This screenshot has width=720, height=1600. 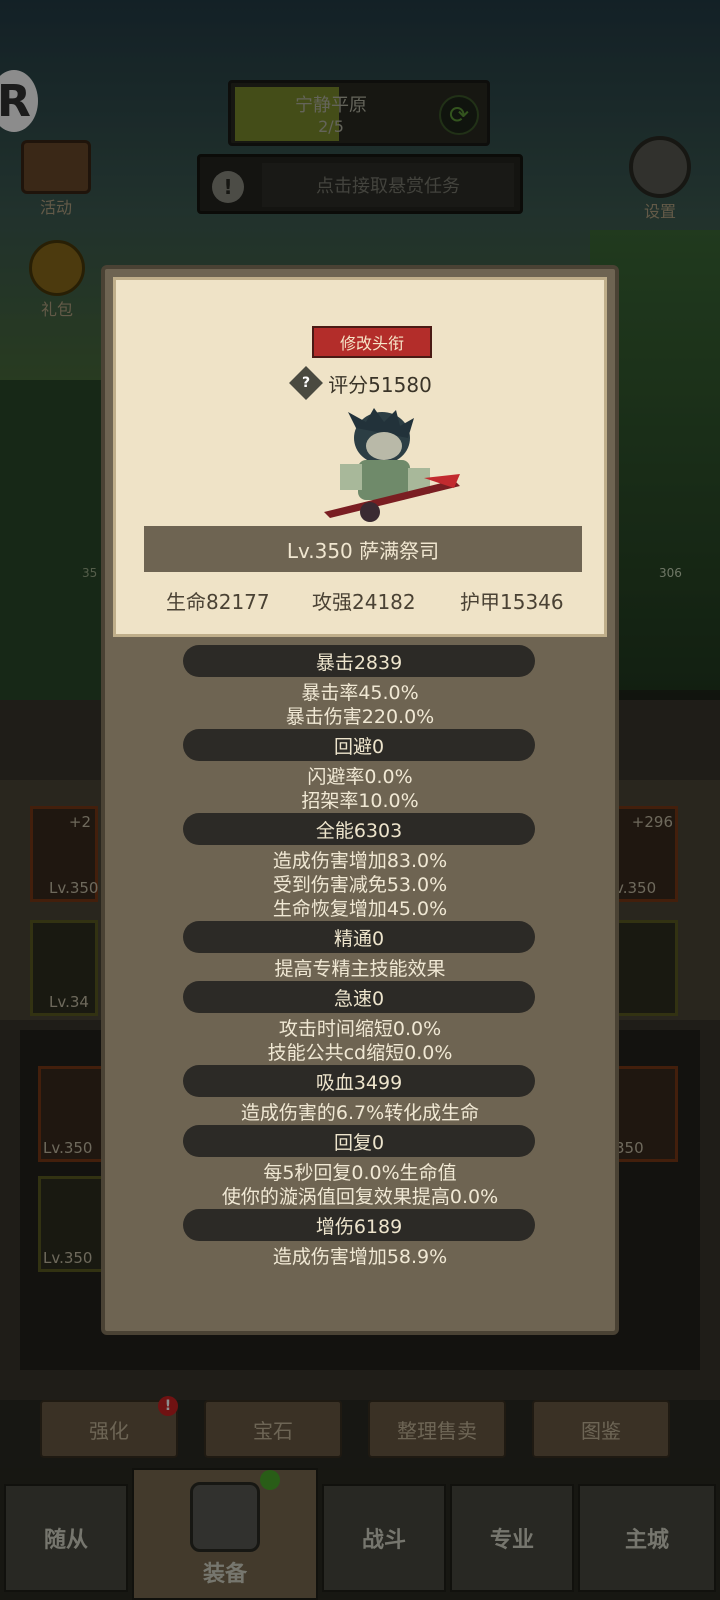 What do you see at coordinates (360, 861) in the screenshot?
I see `attr-sub: 造成伤害增加83.0%` at bounding box center [360, 861].